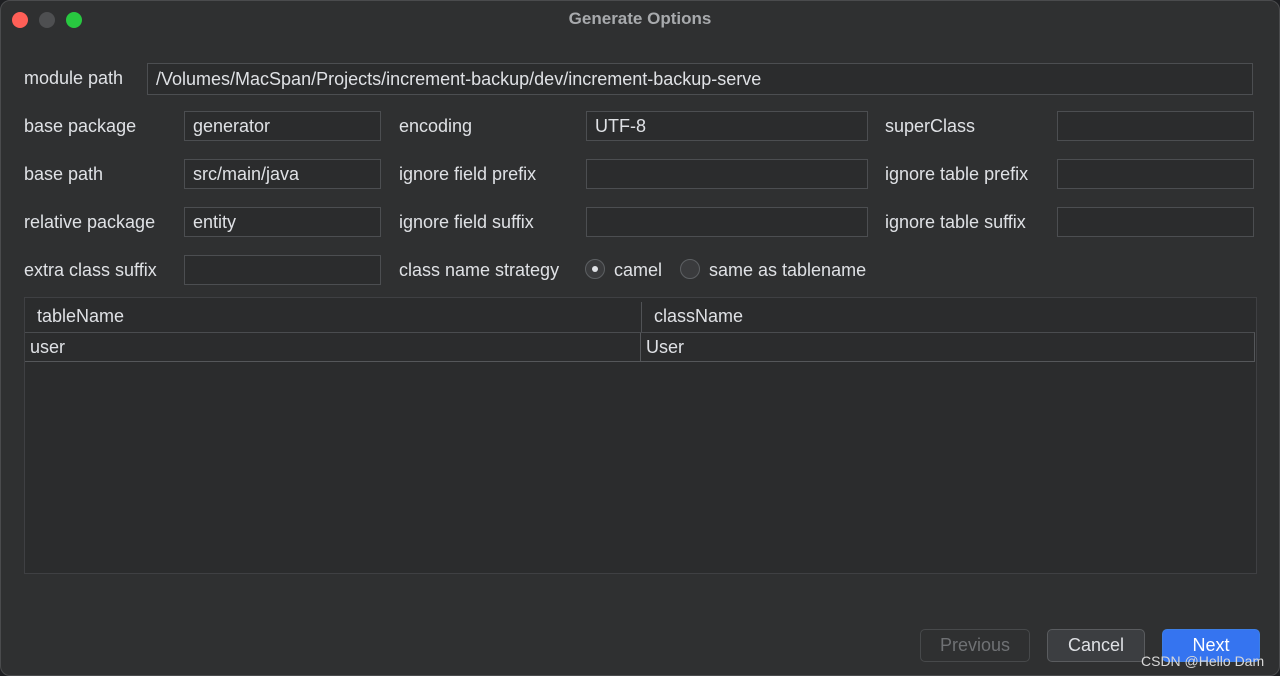 The width and height of the screenshot is (1280, 676). What do you see at coordinates (468, 174) in the screenshot?
I see `ignore-field-prefix-label: ignore field prefix` at bounding box center [468, 174].